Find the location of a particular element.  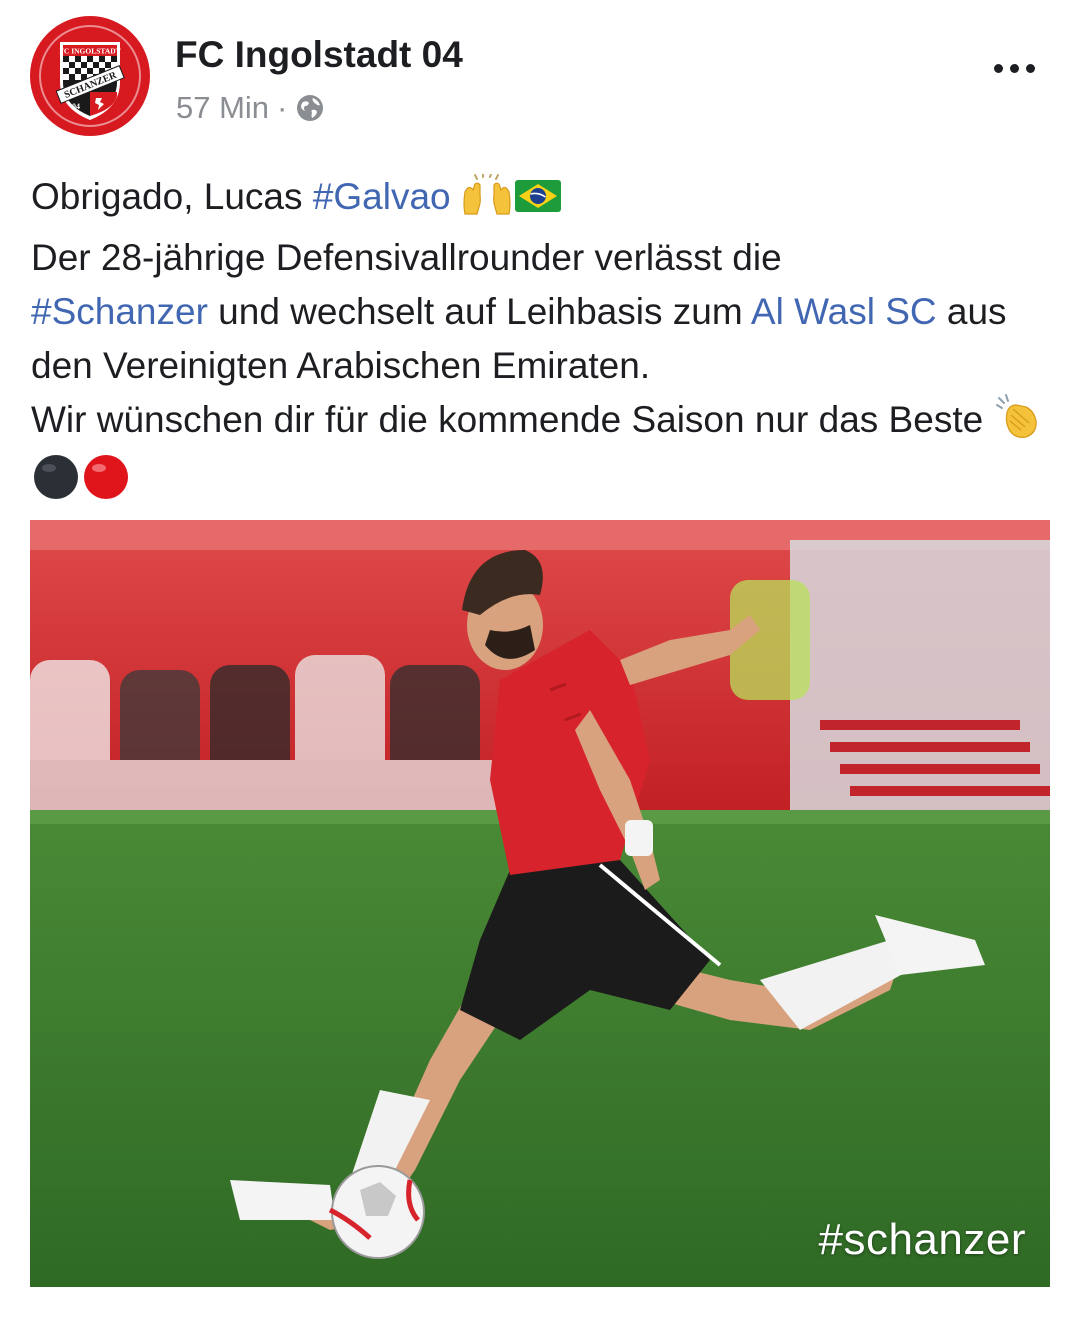

post-line-1: Obrigado, Lucas #Galvao is located at coordinates (541, 200).